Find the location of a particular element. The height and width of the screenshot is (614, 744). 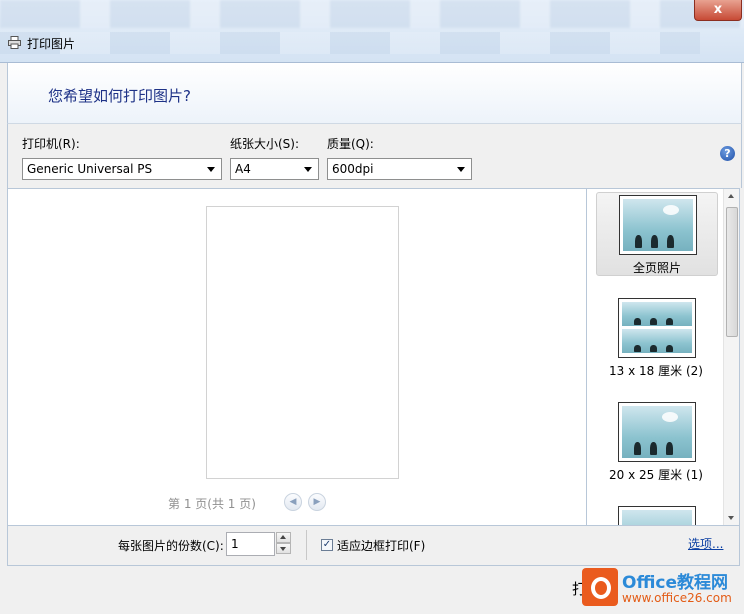

close-button: x is located at coordinates (718, 10).